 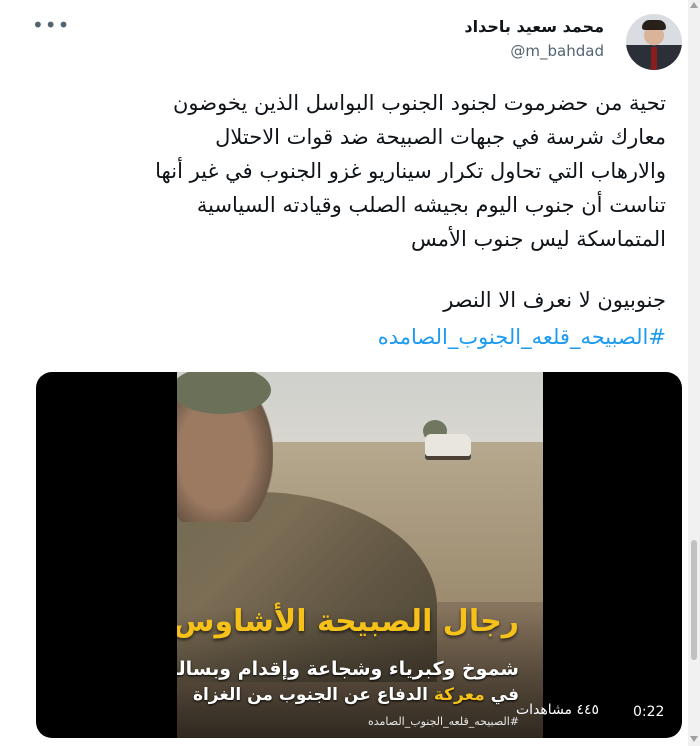 What do you see at coordinates (504, 695) in the screenshot?
I see `video-overlay-prefix: في` at bounding box center [504, 695].